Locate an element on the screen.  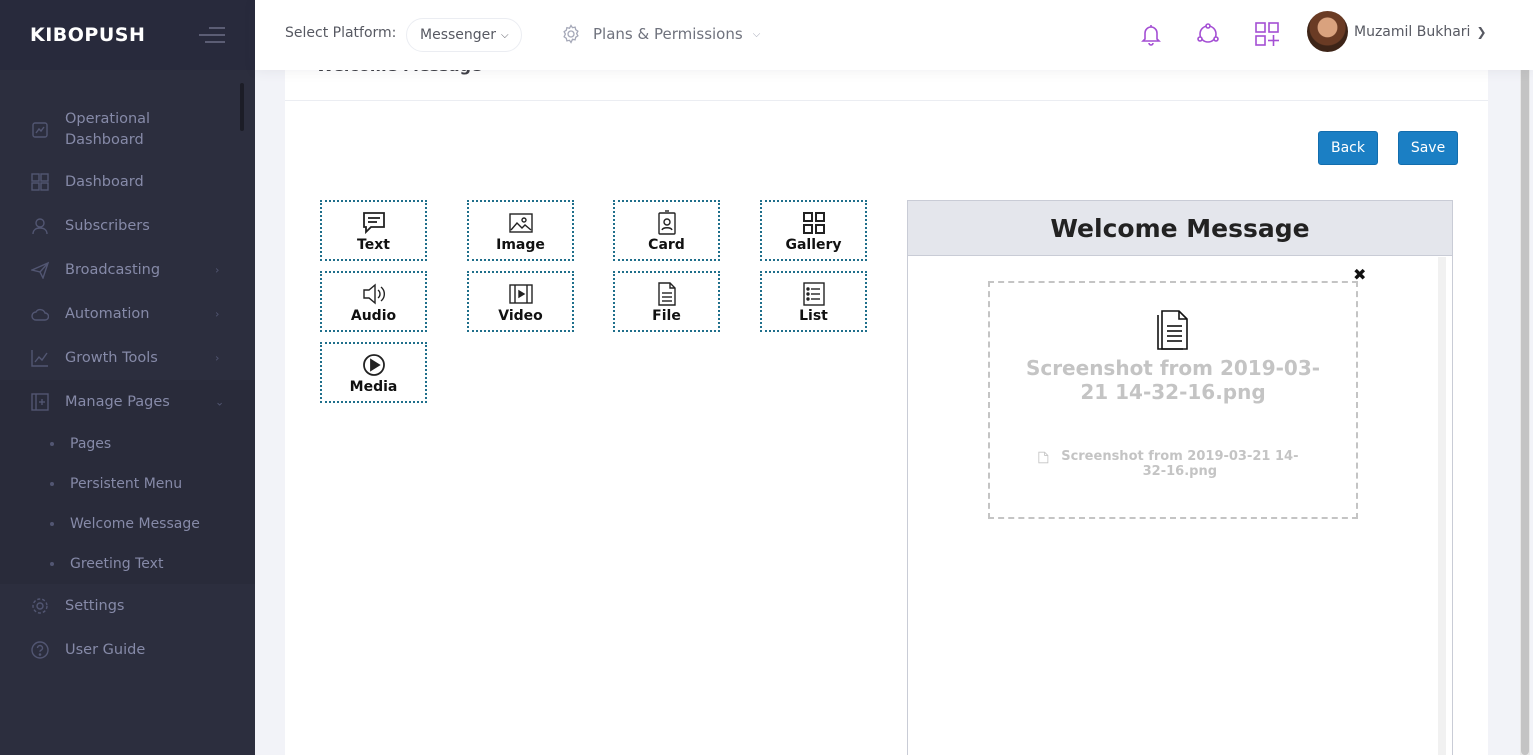
component-gallery: Gallery is located at coordinates (813, 230).